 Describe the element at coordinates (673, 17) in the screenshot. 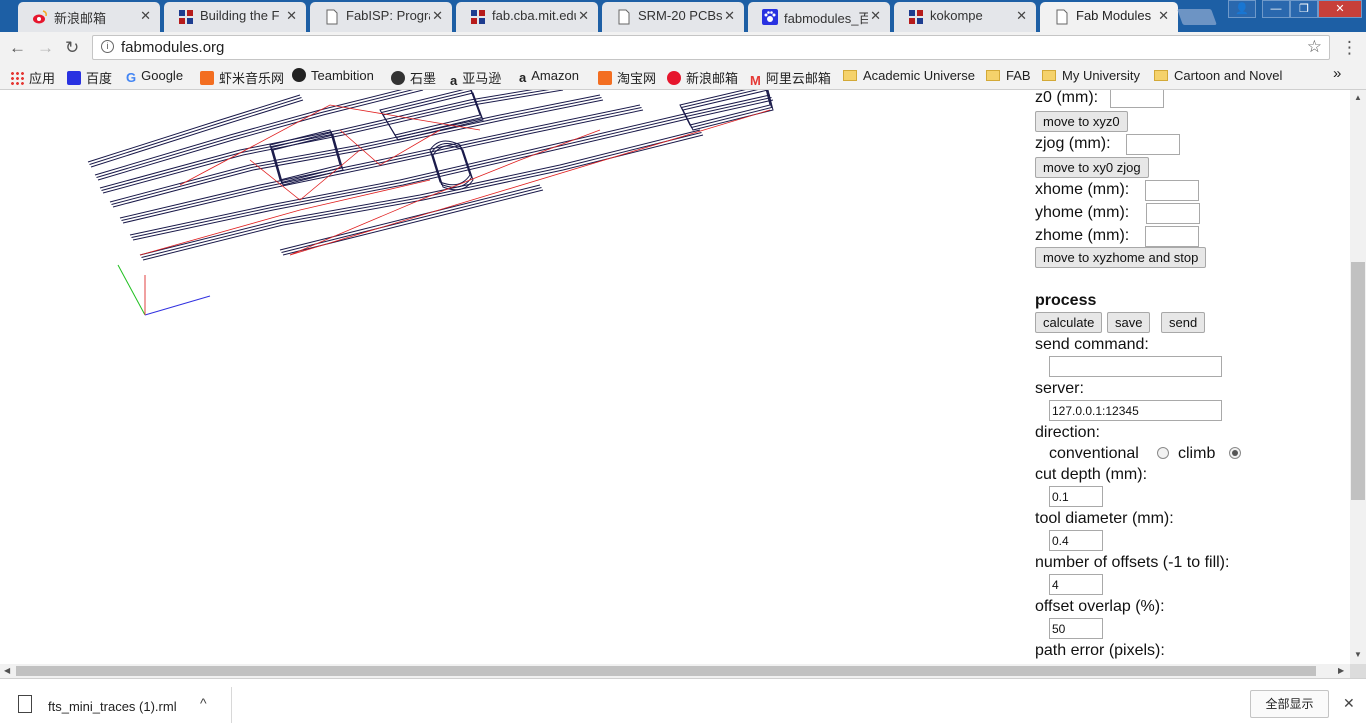

I see `tab-srm20: SRM-20 PCBs ✕` at that location.